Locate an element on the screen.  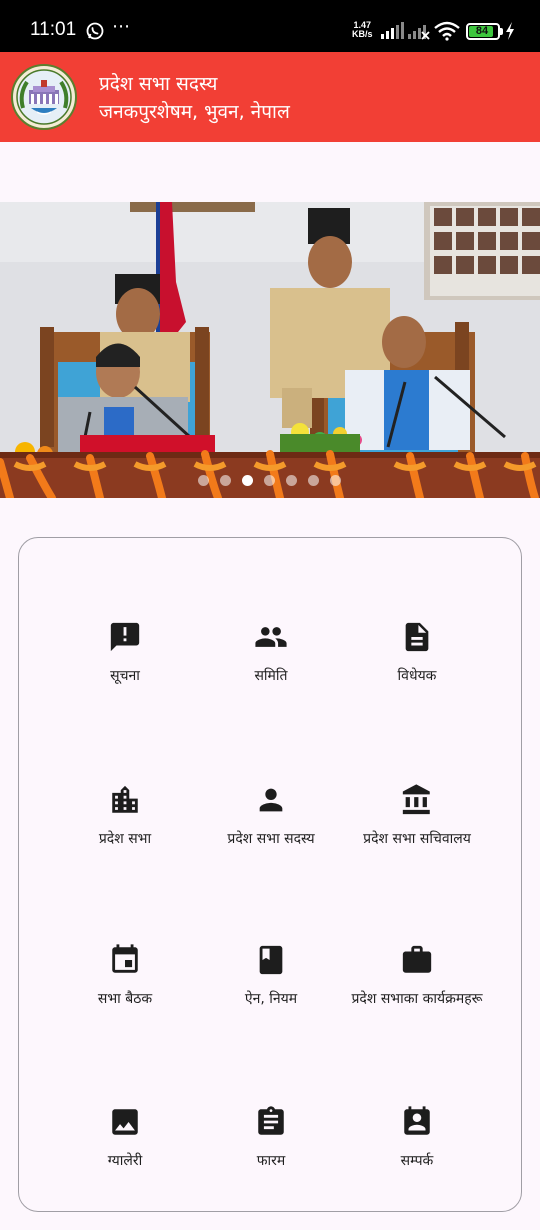
carousel-indicators is located at coordinates (270, 483).